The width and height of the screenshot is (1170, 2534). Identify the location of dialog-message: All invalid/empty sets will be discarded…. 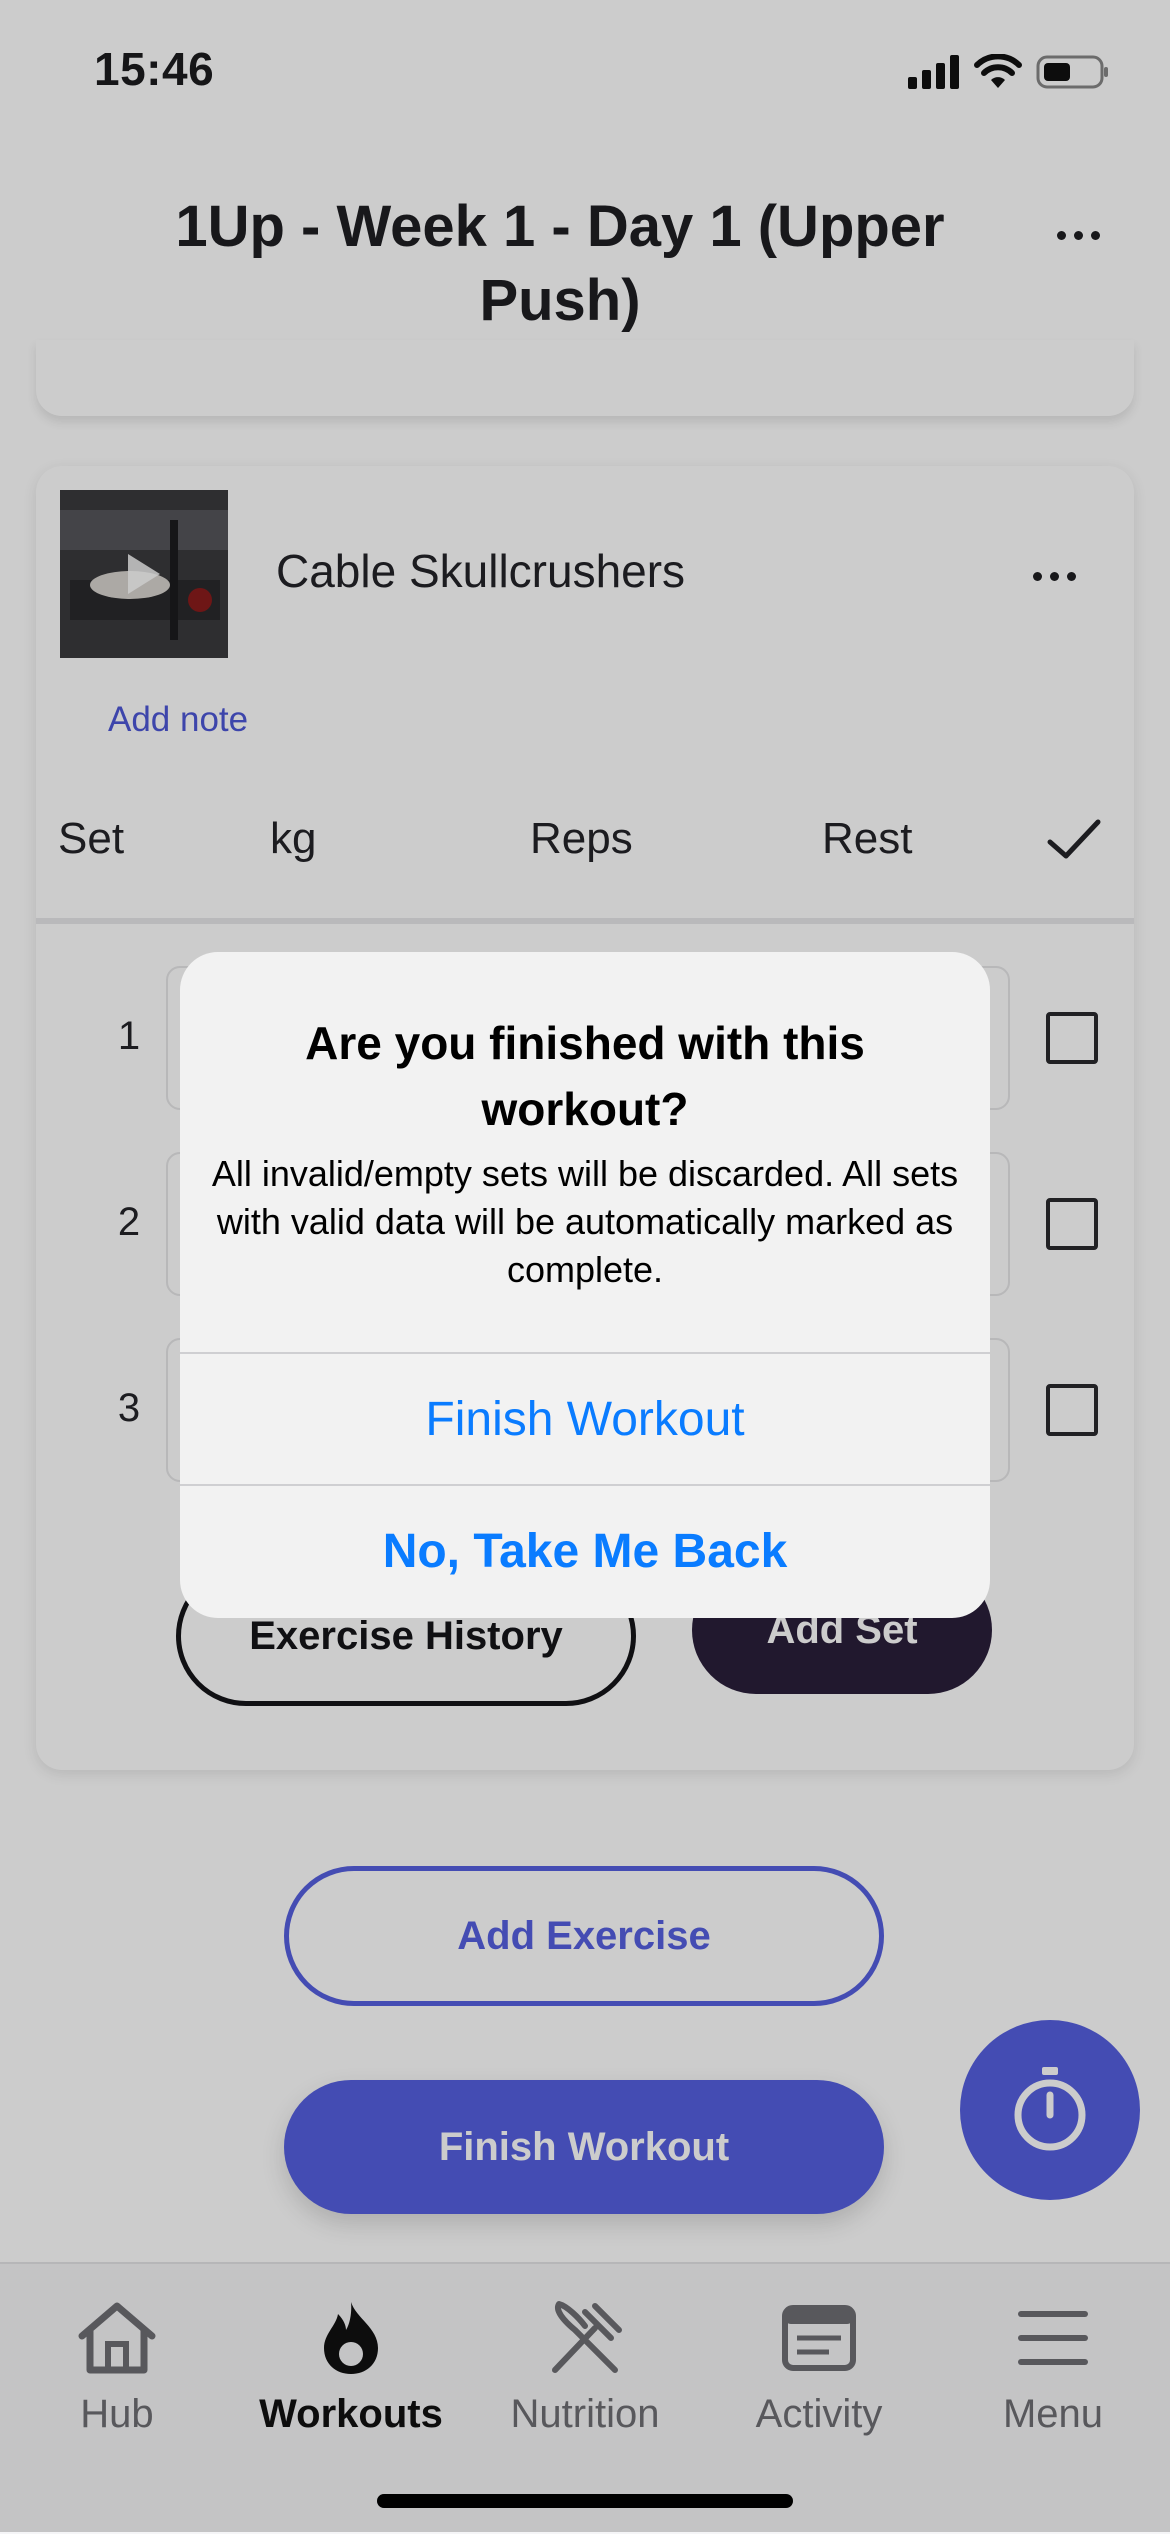
(585, 1221).